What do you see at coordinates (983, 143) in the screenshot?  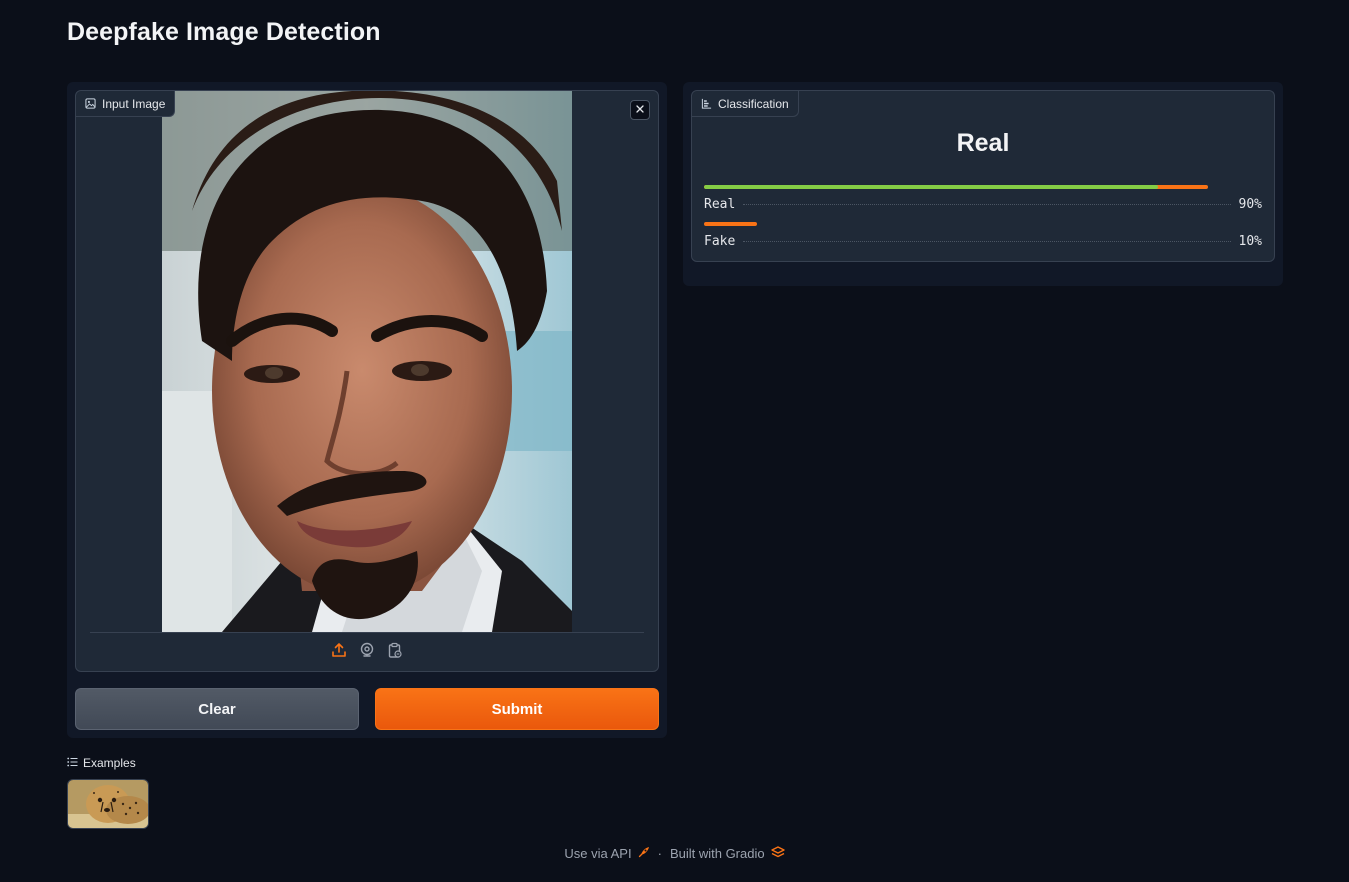 I see `top-prediction-label: Real` at bounding box center [983, 143].